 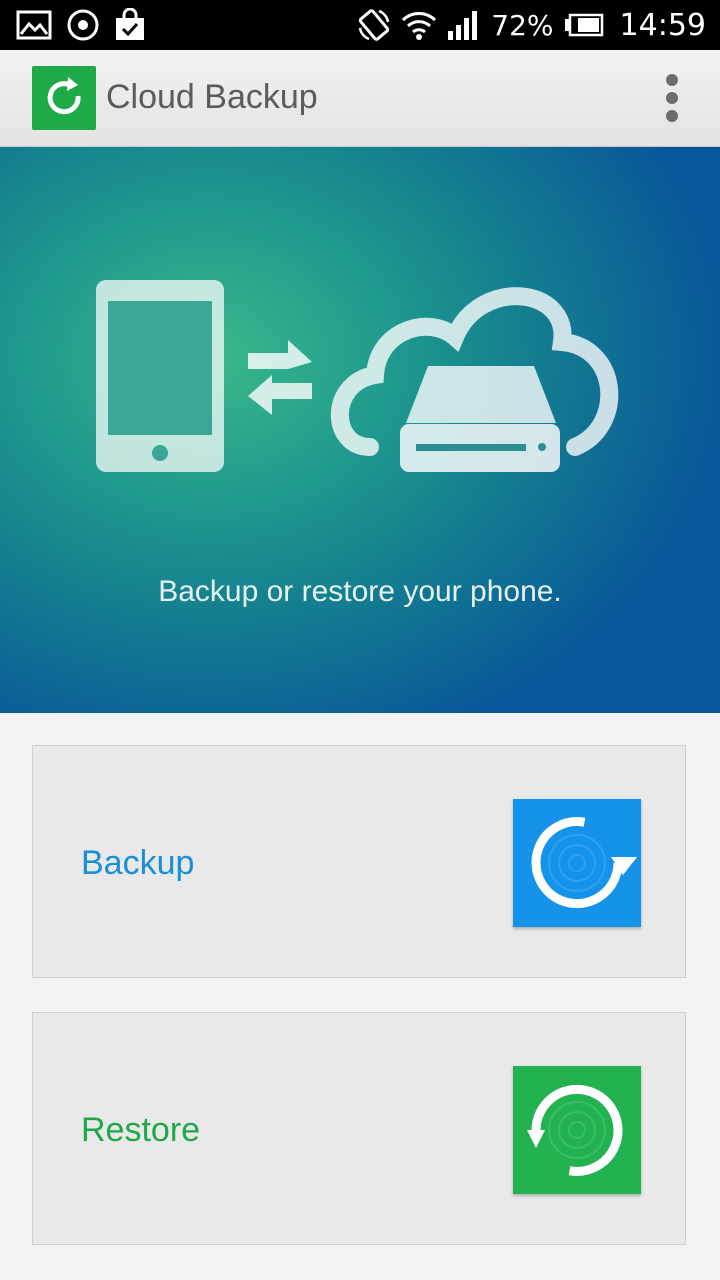 What do you see at coordinates (522, 25) in the screenshot?
I see `battery-percent: 72%` at bounding box center [522, 25].